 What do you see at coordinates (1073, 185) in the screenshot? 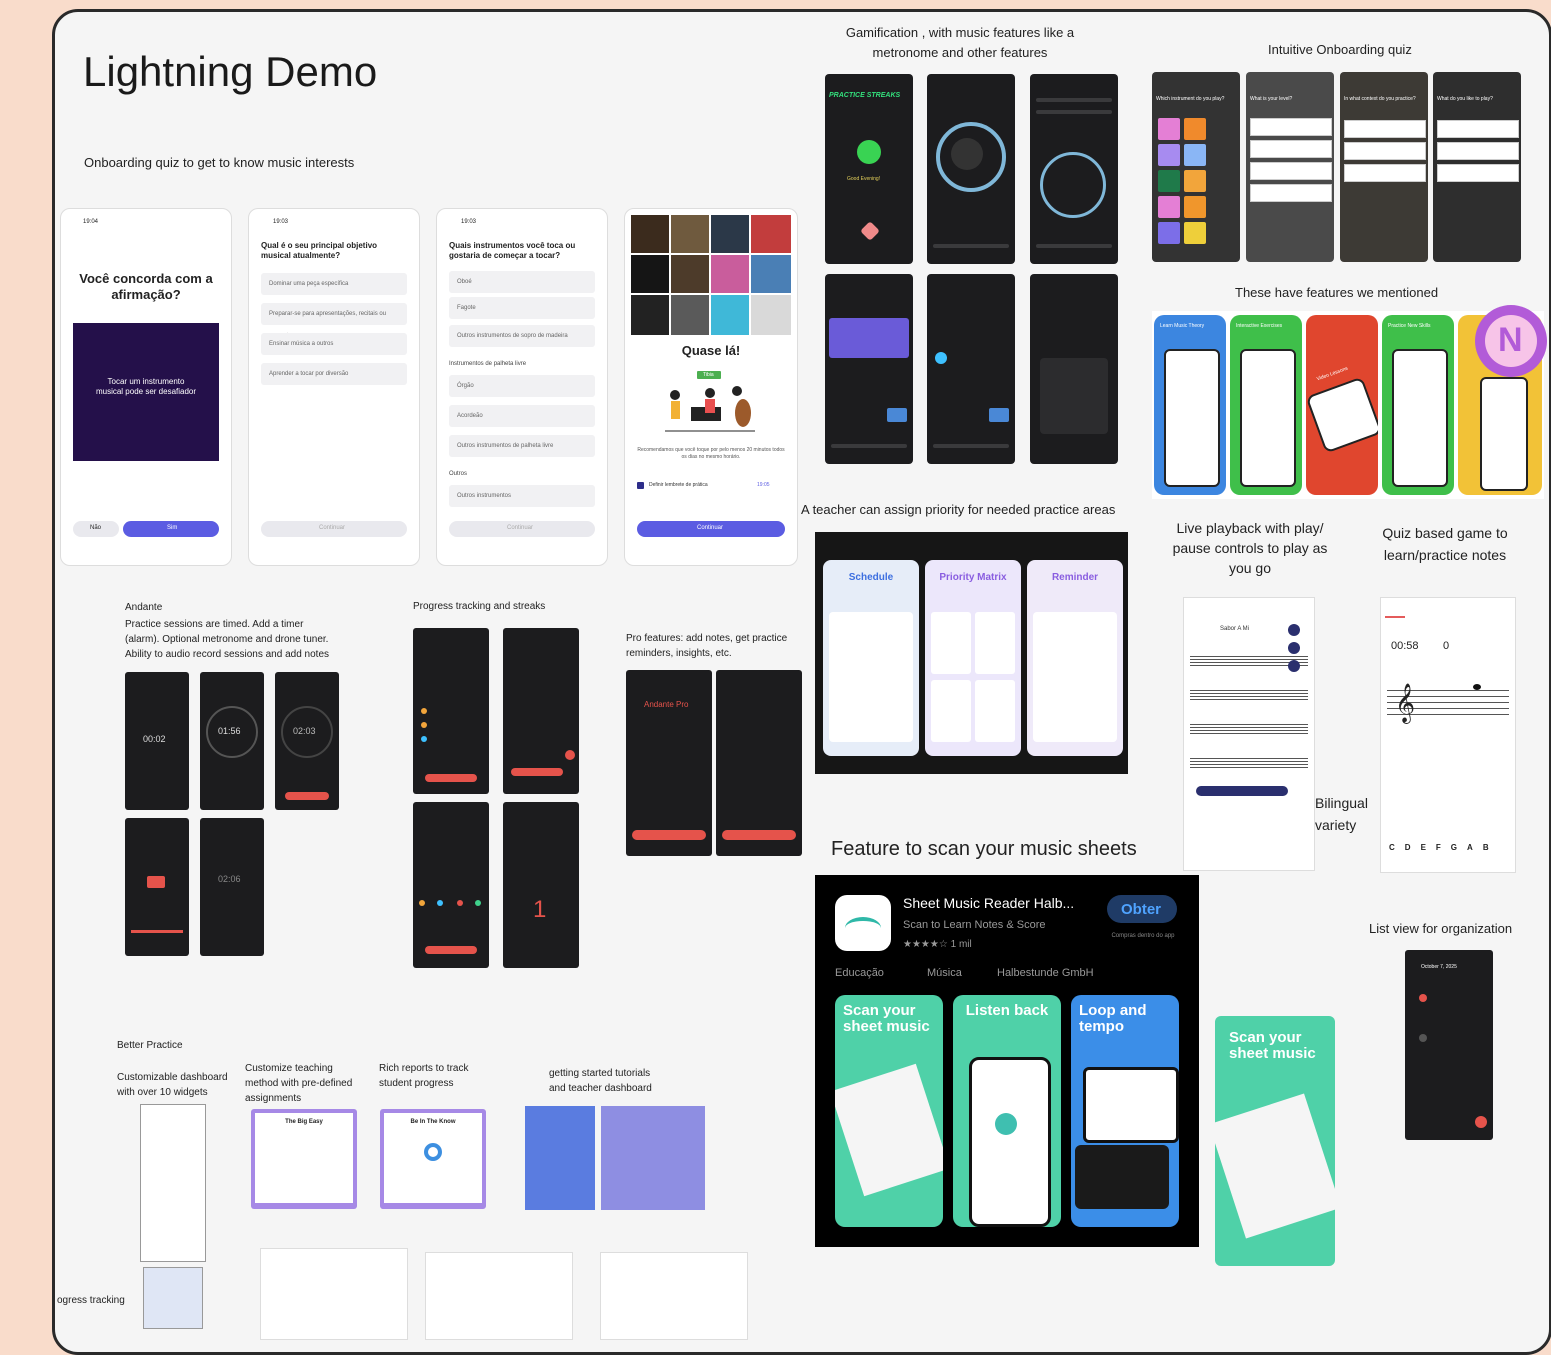
I see `tempo-dial` at bounding box center [1073, 185].